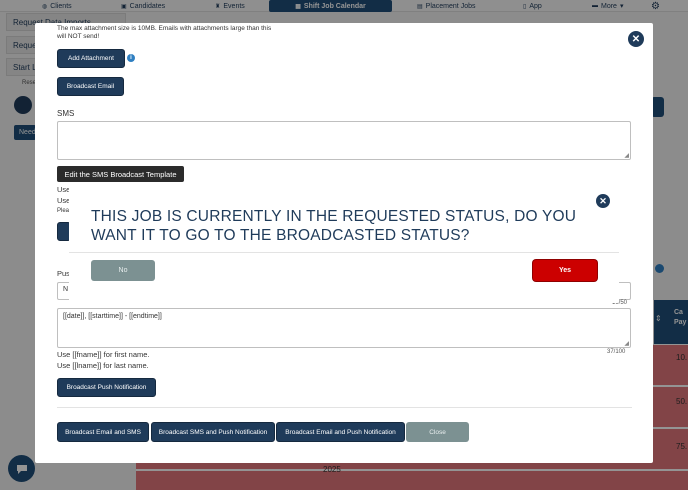 The width and height of the screenshot is (688, 490). What do you see at coordinates (91, 58) in the screenshot?
I see `add-attachment-button: Add Attachment` at bounding box center [91, 58].